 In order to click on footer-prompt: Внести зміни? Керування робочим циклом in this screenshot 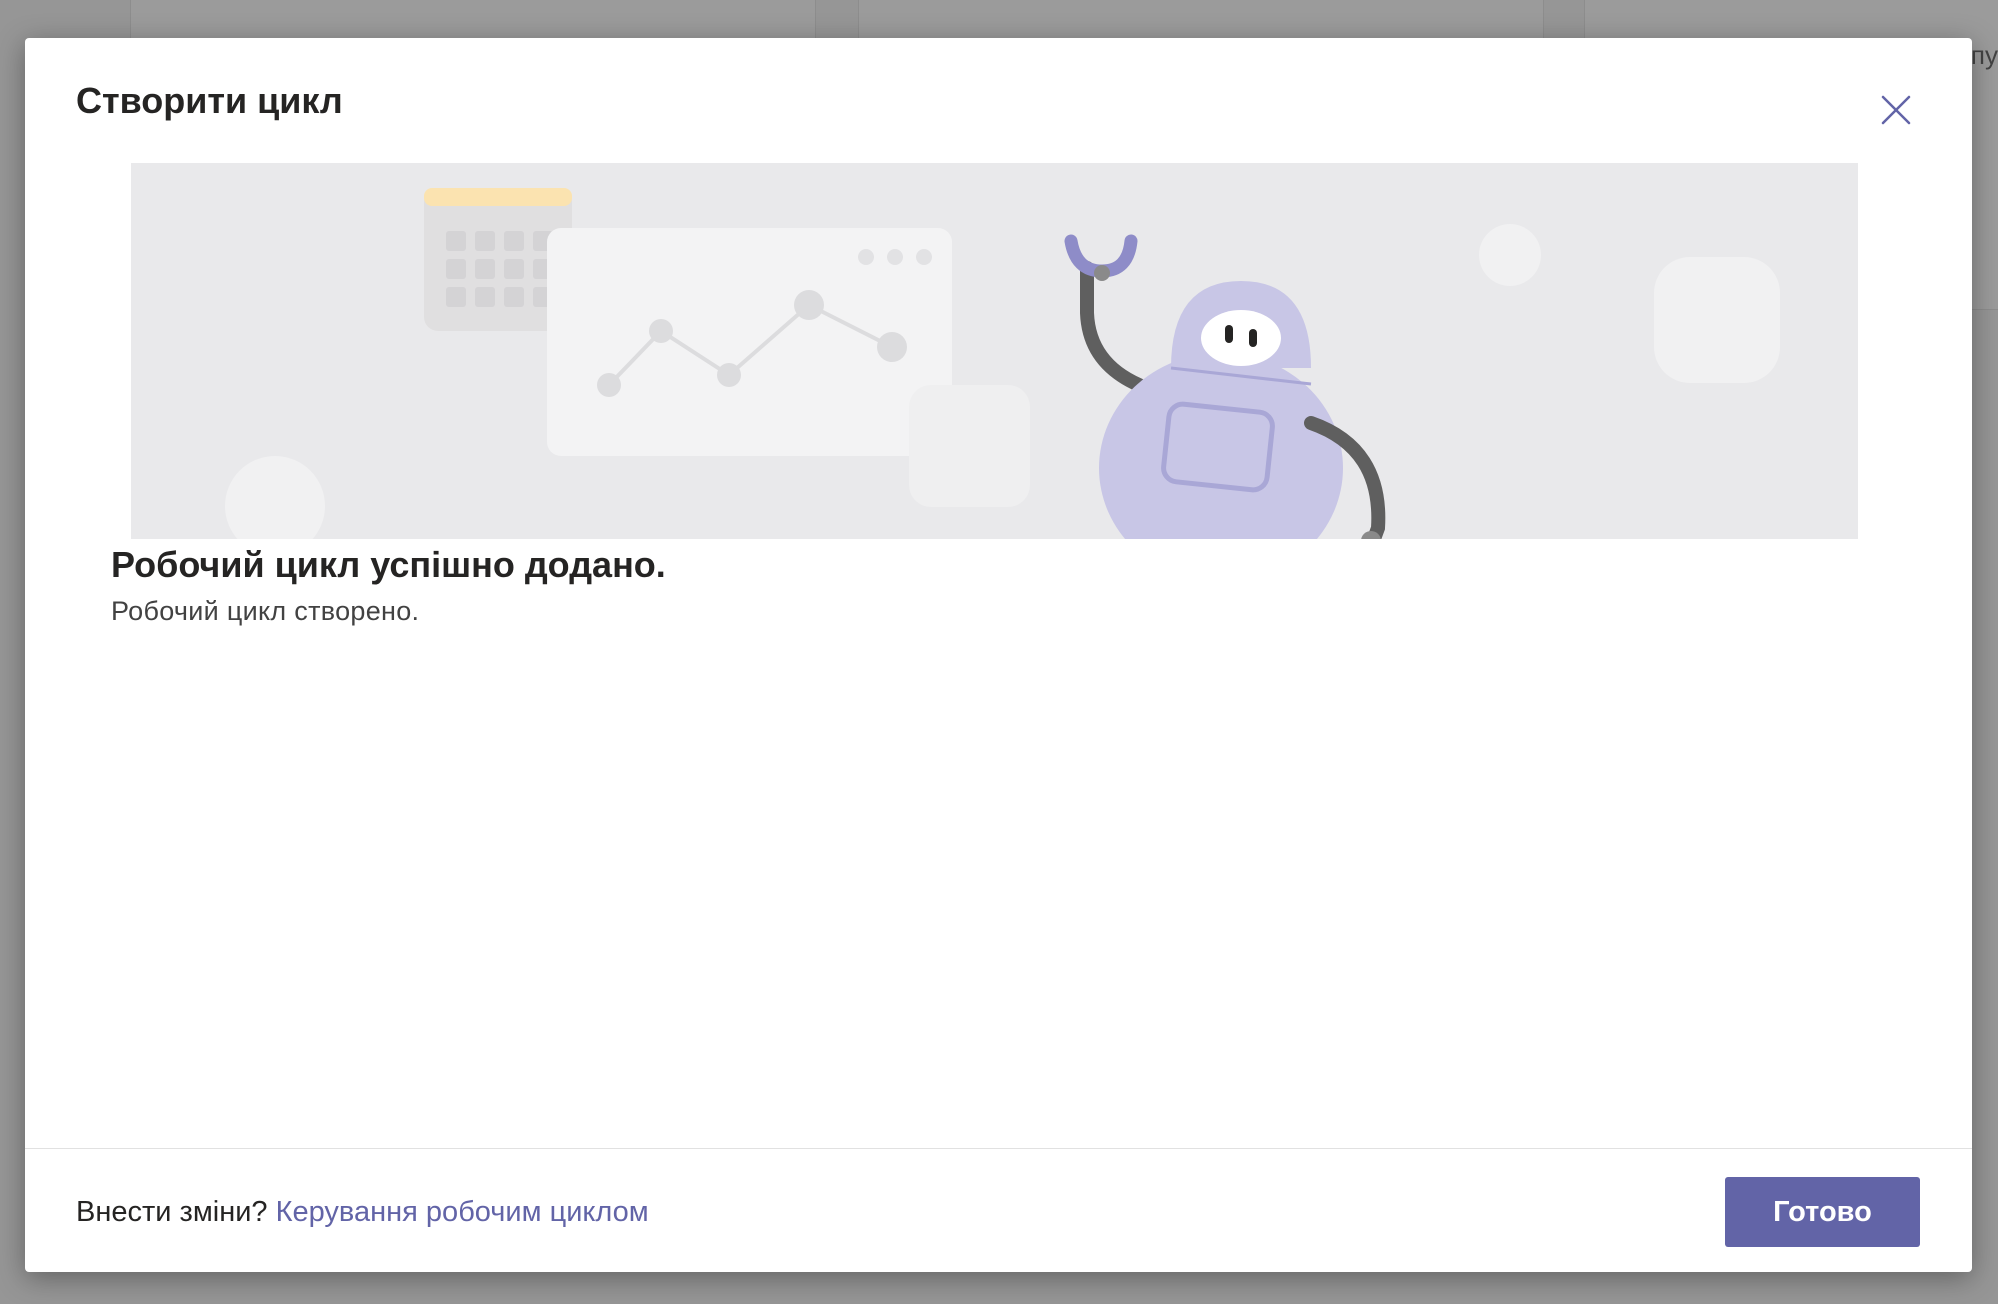, I will do `click(362, 1212)`.